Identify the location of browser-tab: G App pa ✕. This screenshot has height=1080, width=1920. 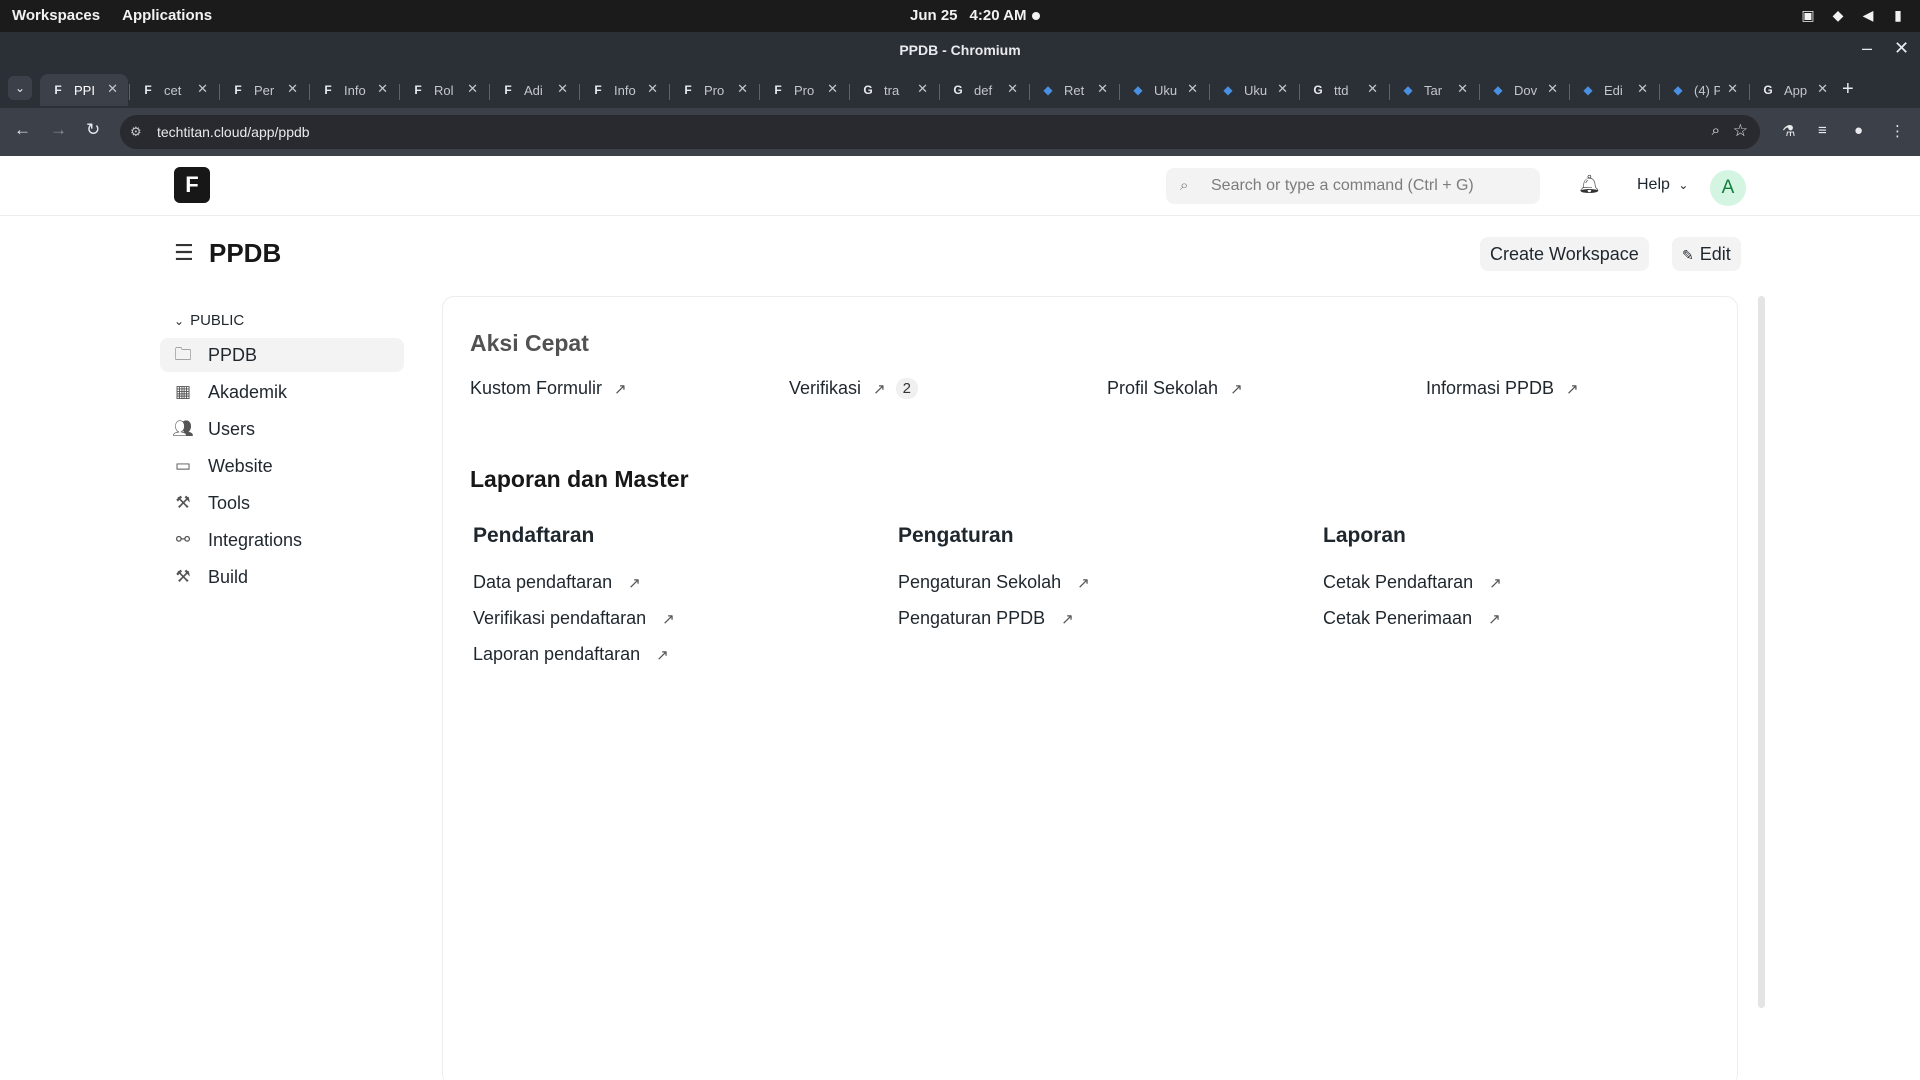
(1794, 90).